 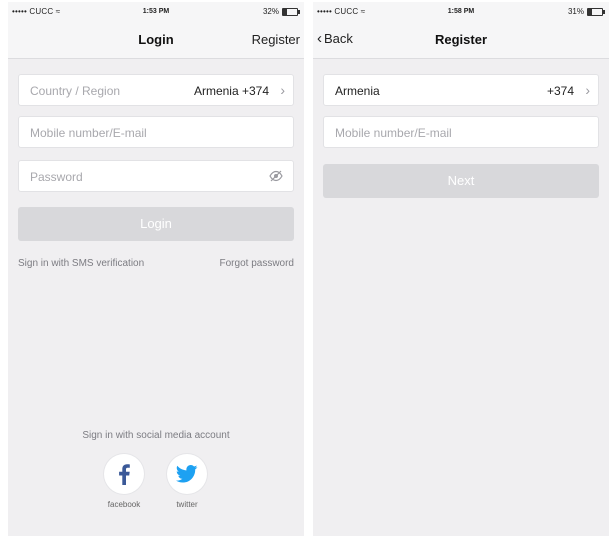 I want to click on battery-percent: 32%, so click(x=270, y=11).